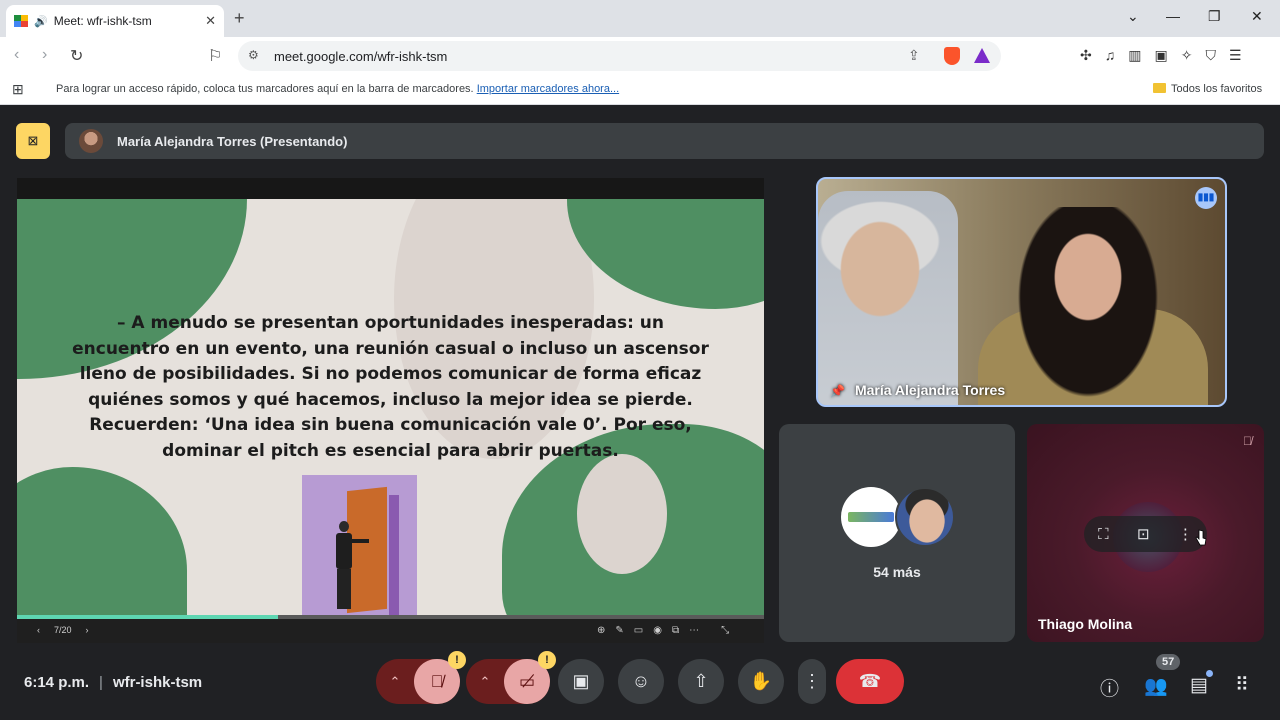 Image resolution: width=1280 pixels, height=720 pixels. I want to click on extensions-icon: ✣, so click(1086, 55).